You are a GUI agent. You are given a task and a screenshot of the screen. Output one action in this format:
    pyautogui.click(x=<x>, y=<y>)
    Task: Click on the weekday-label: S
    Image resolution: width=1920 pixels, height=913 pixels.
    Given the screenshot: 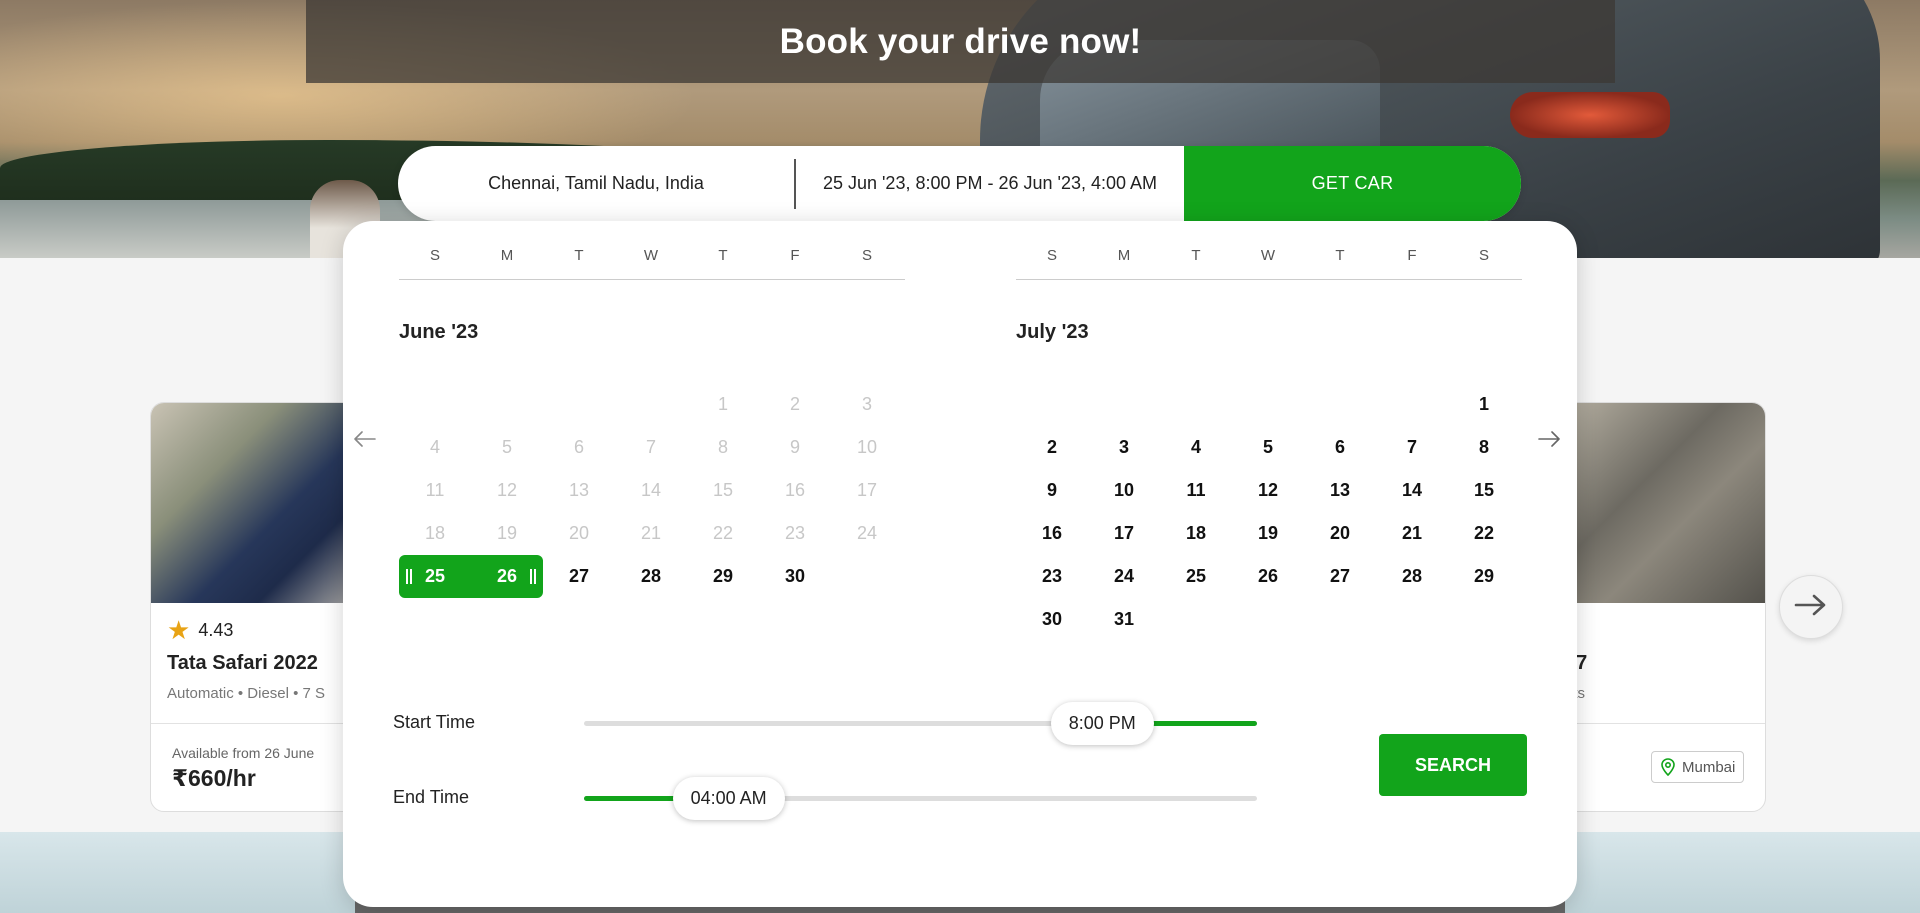 What is the action you would take?
    pyautogui.click(x=434, y=255)
    